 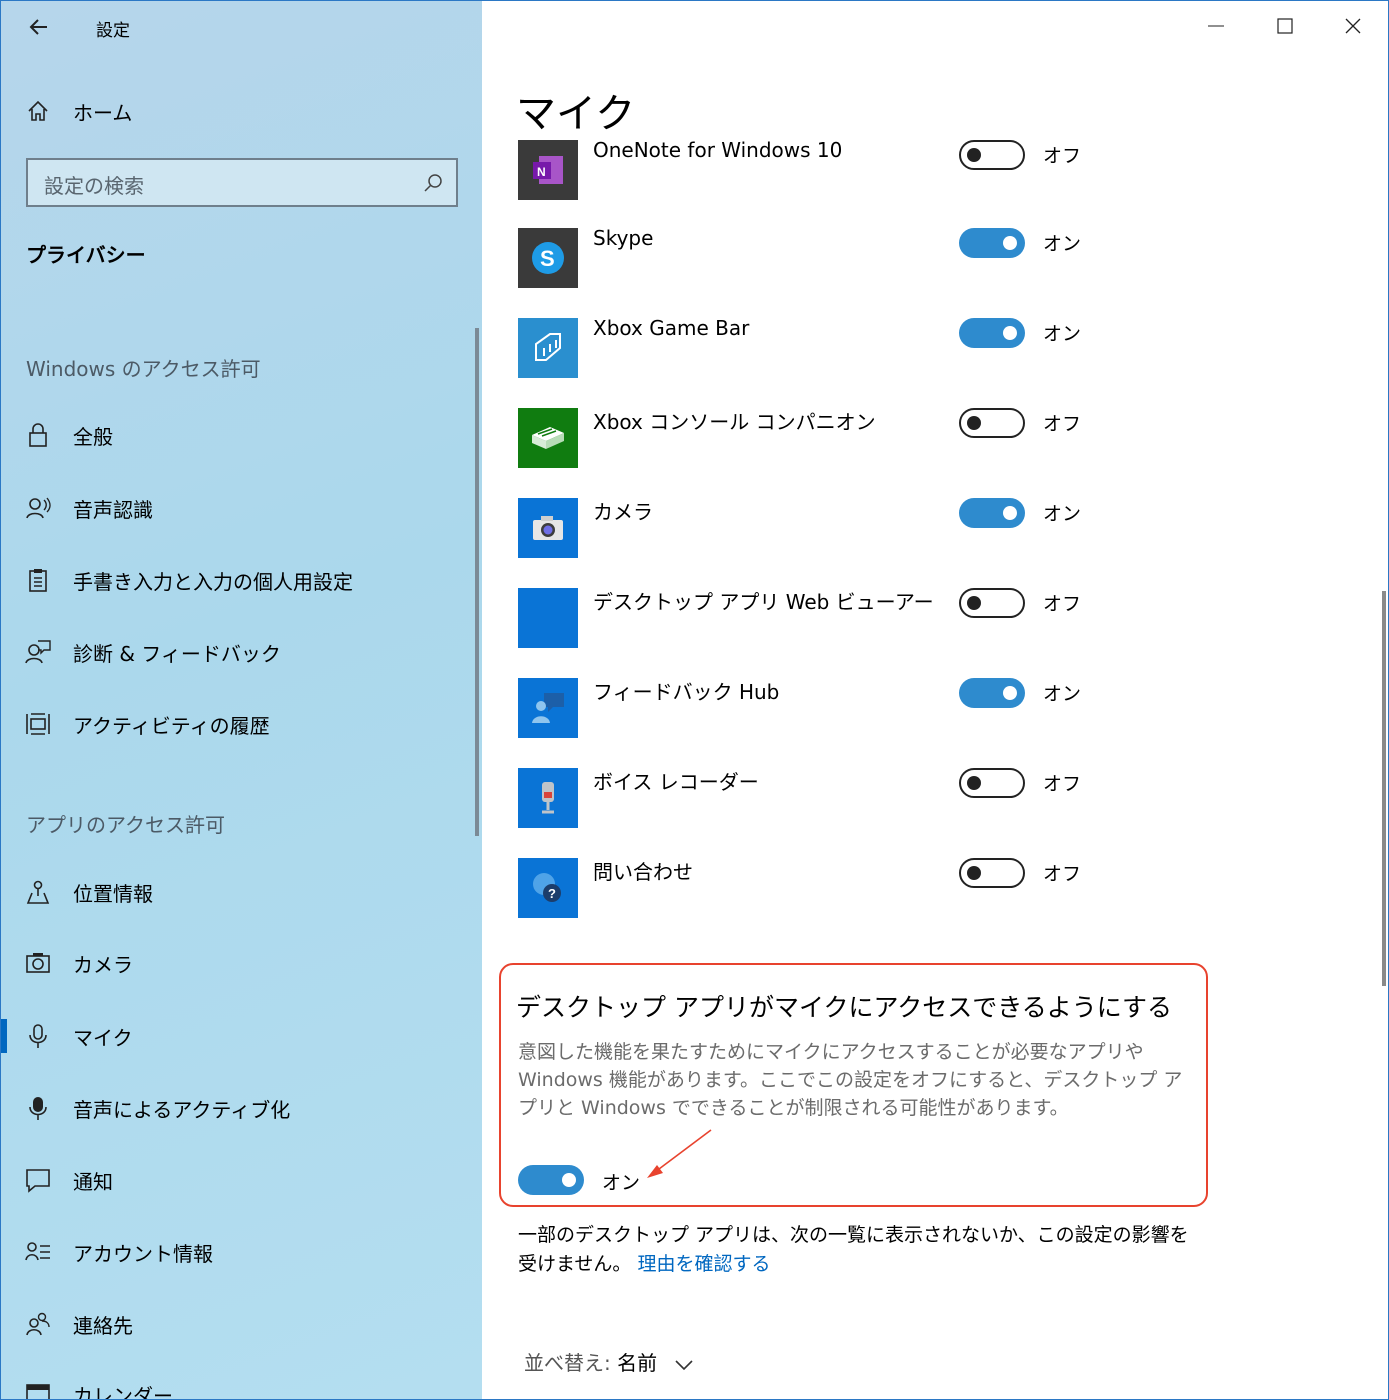 I want to click on back-button, so click(x=39, y=27).